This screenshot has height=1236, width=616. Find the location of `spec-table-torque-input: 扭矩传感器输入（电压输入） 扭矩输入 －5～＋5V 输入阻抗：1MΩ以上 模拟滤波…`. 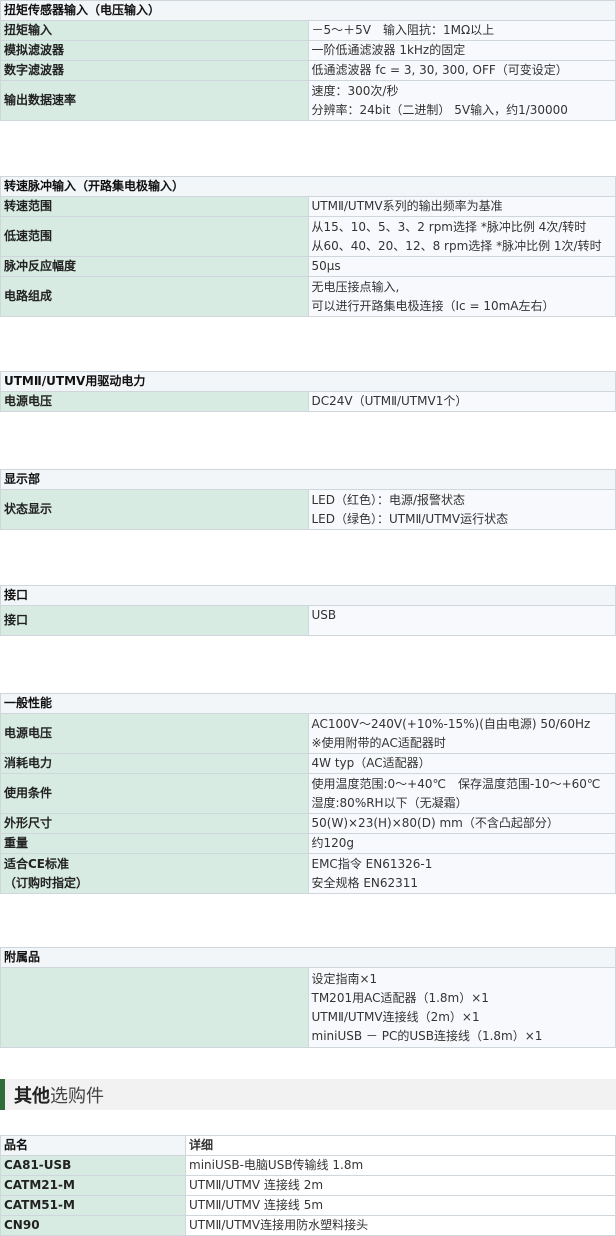

spec-table-torque-input: 扭矩传感器输入（电压输入） 扭矩输入 －5～＋5V 输入阻抗：1MΩ以上 模拟滤波… is located at coordinates (308, 60).